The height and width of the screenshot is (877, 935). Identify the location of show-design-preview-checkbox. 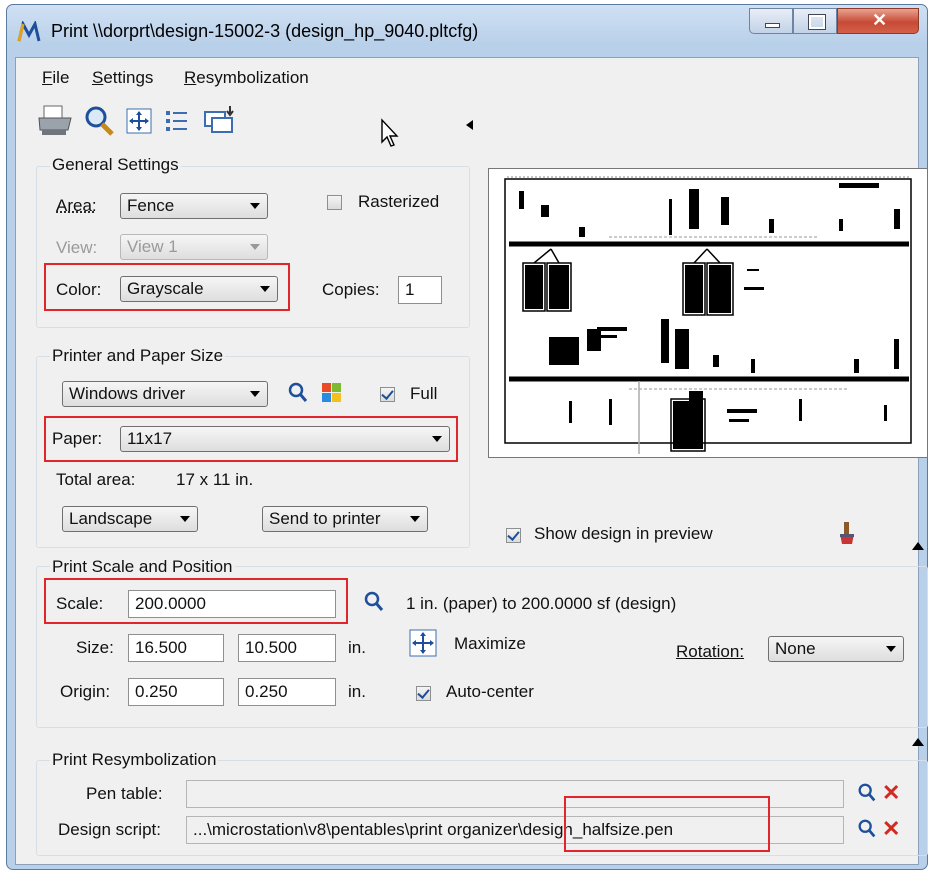
(513, 535).